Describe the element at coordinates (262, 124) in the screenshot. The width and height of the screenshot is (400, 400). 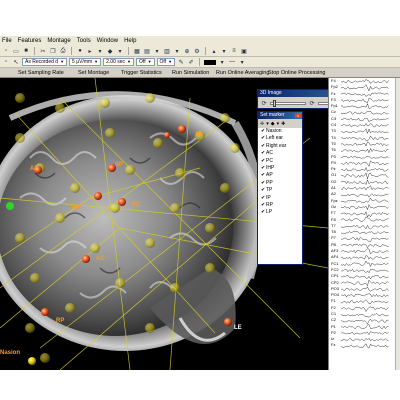
I see `crosshair-icon: ✛` at that location.